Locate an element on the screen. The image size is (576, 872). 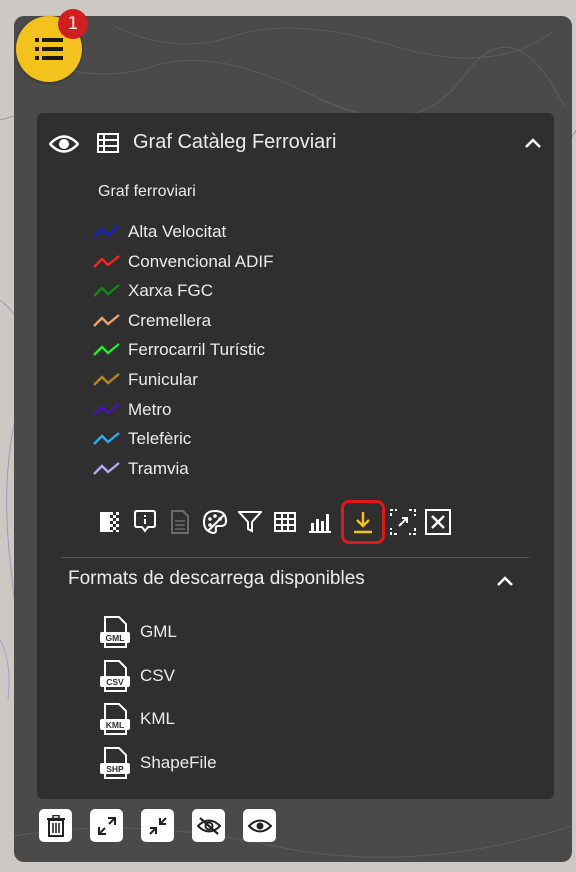
legend-item-label: Convencional ADIF is located at coordinates (201, 261).